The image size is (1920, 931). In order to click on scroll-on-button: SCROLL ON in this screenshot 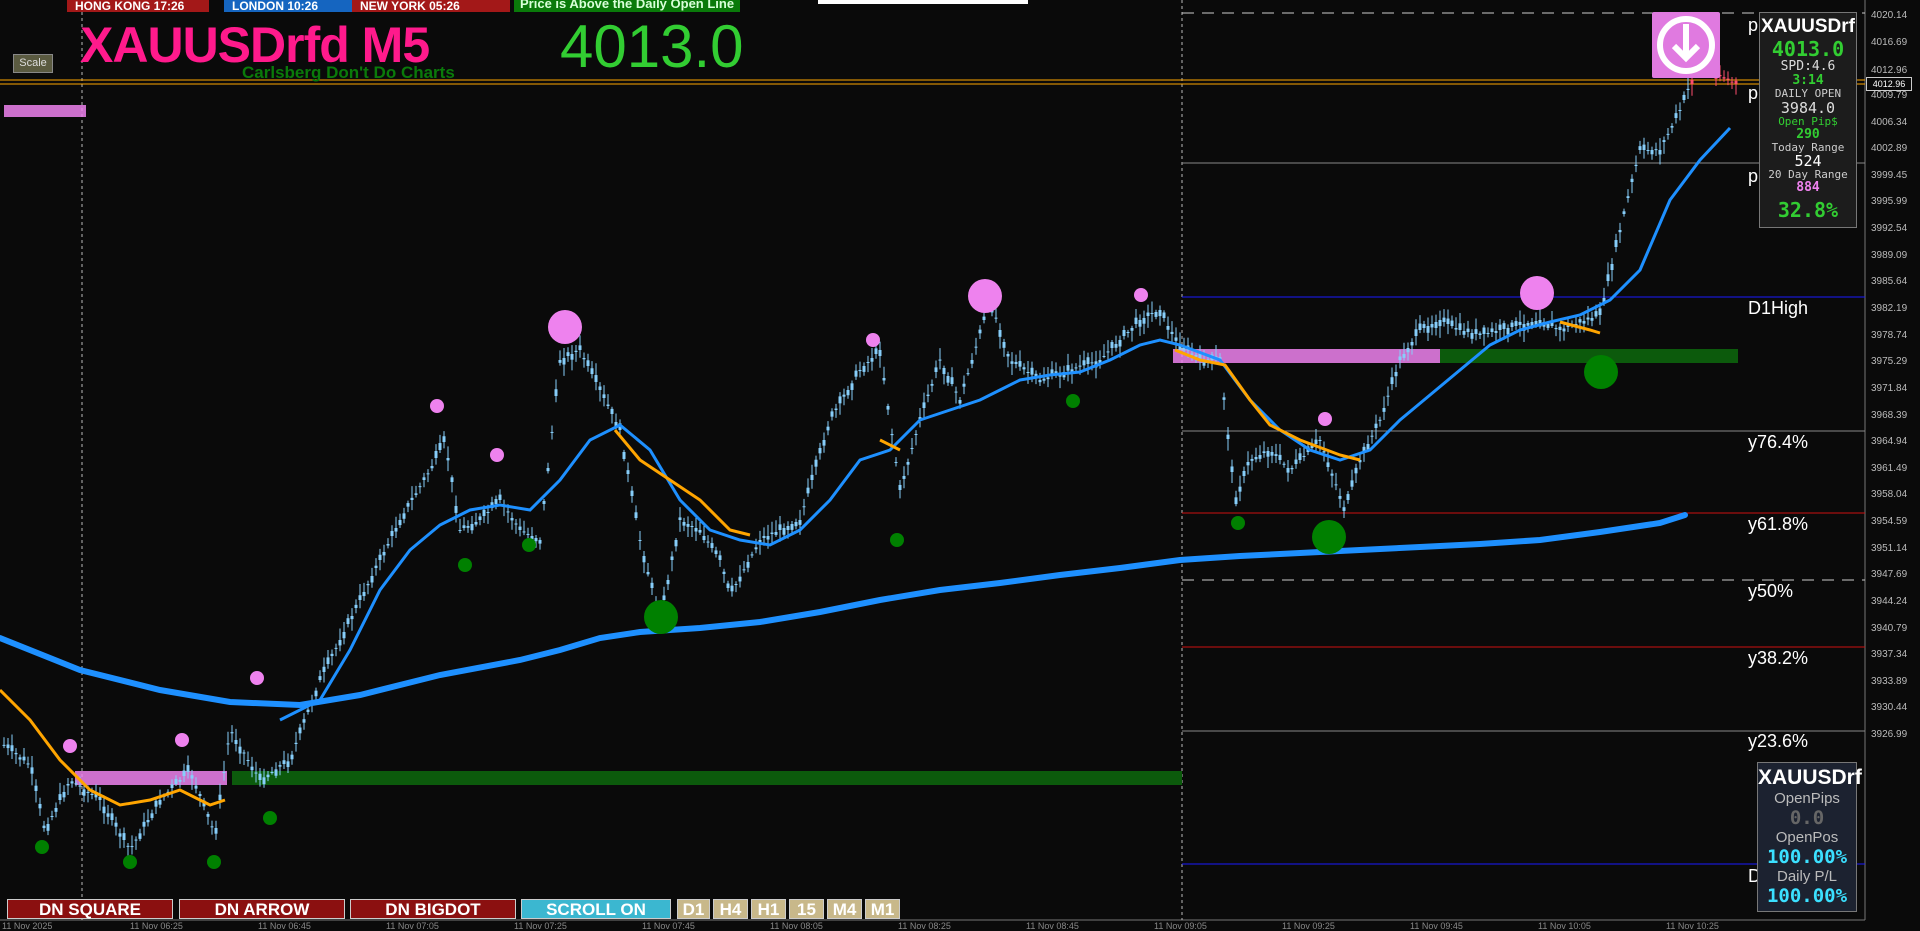, I will do `click(596, 909)`.